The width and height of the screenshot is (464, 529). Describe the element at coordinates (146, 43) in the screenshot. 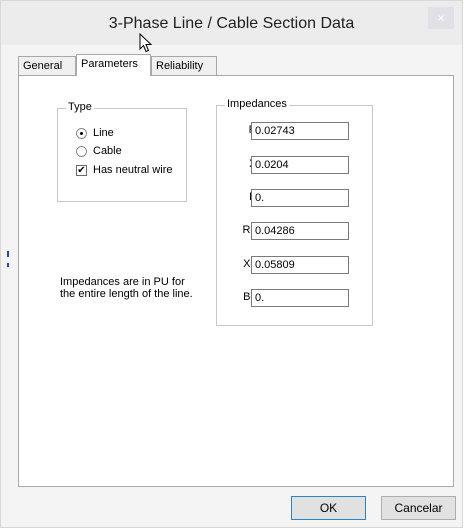

I see `mouse-pointer-icon` at that location.